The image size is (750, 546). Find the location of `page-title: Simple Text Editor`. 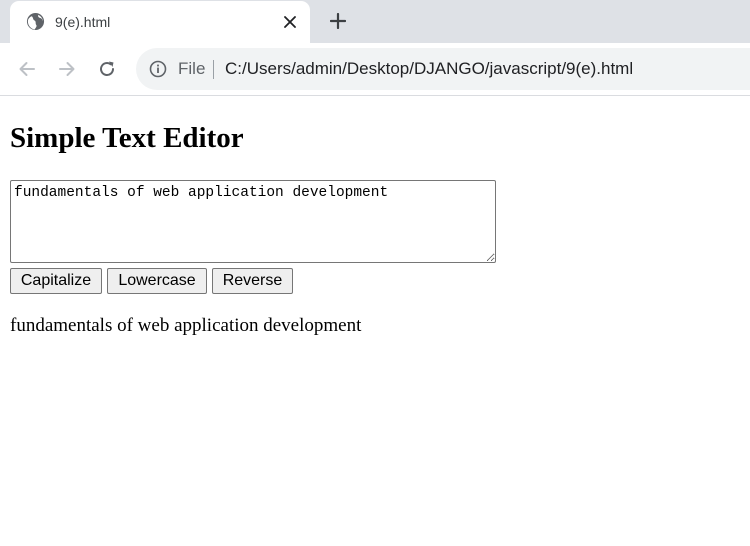

page-title: Simple Text Editor is located at coordinates (127, 138).